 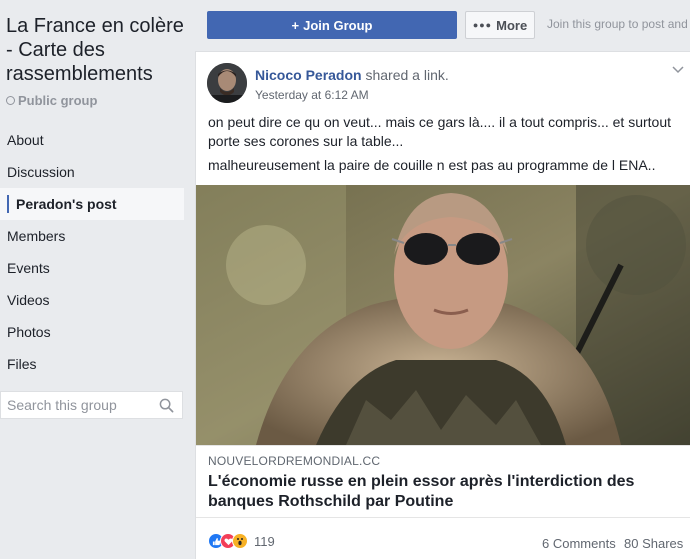 What do you see at coordinates (92, 204) in the screenshot?
I see `nav-item-post: Peradon's post` at bounding box center [92, 204].